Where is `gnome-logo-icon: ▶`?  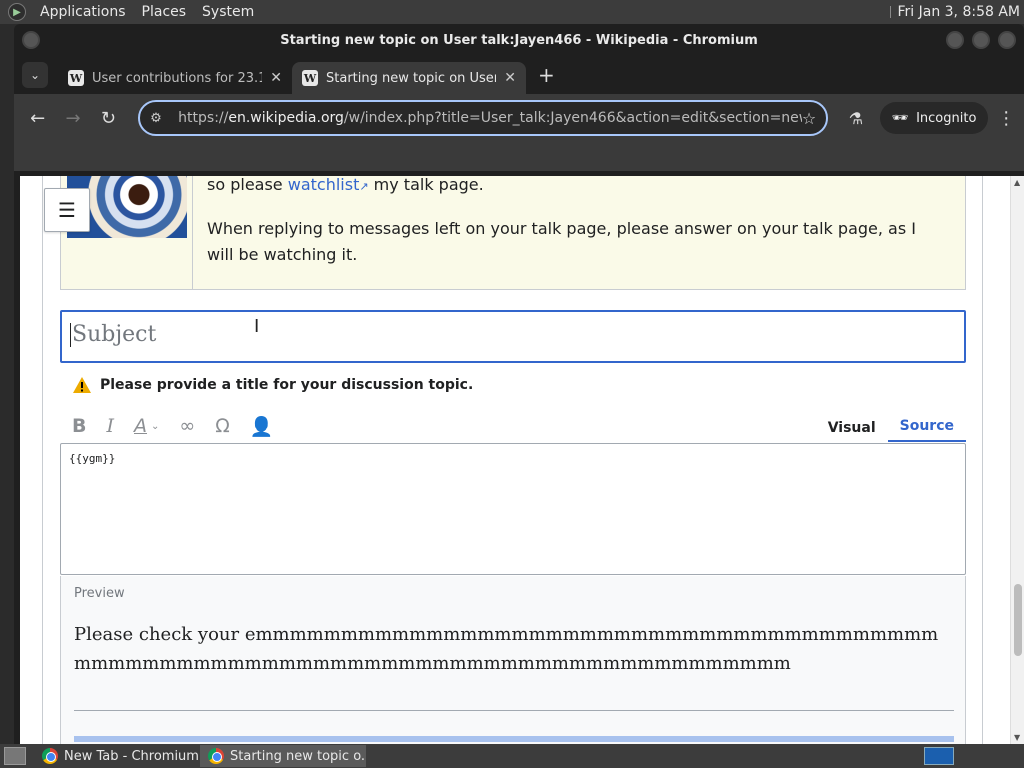
gnome-logo-icon: ▶ is located at coordinates (17, 12).